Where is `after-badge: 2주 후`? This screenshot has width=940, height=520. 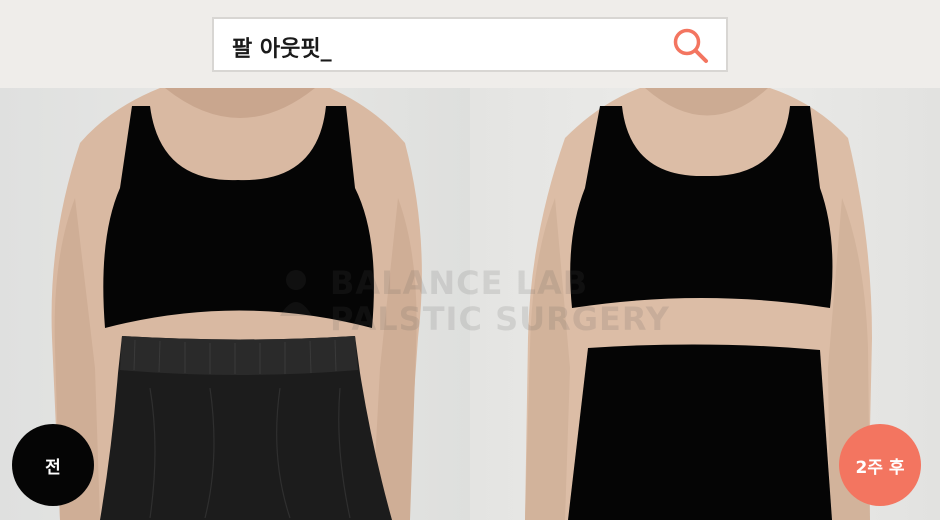
after-badge: 2주 후 is located at coordinates (880, 465).